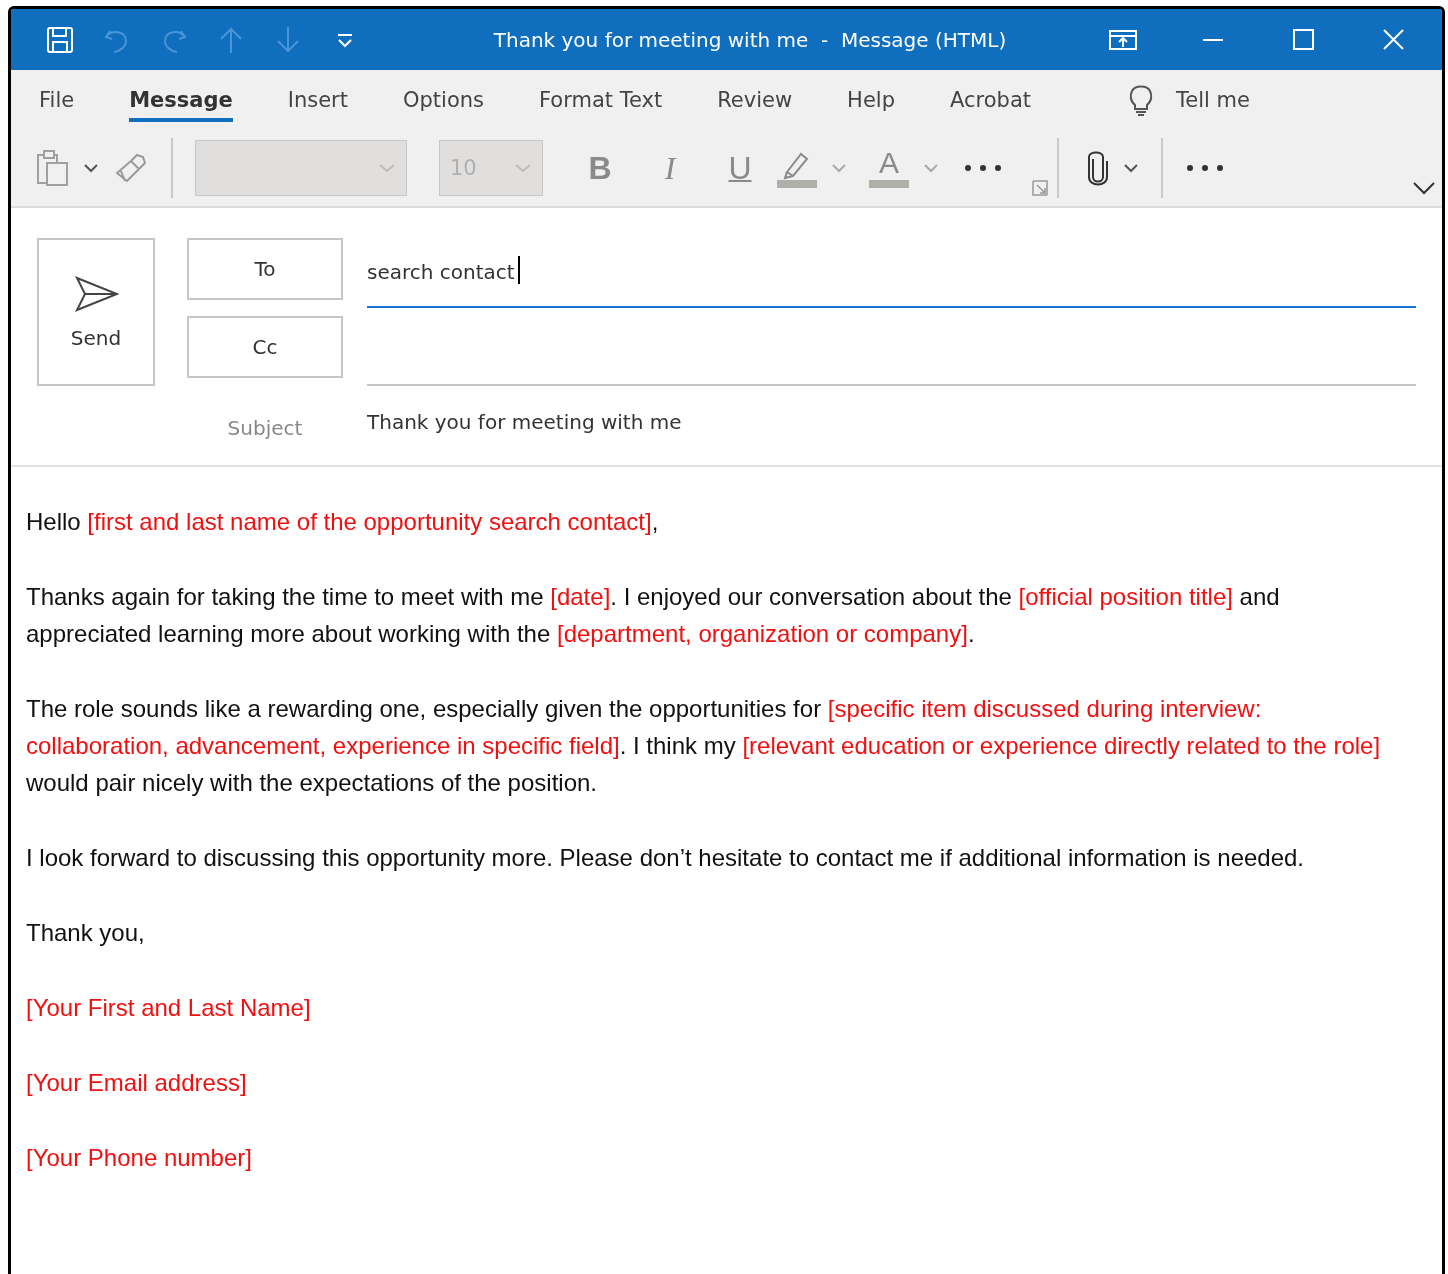 This screenshot has height=1274, width=1448. I want to click on body-paragraph: [Your First and Last Name], so click(169, 1008).